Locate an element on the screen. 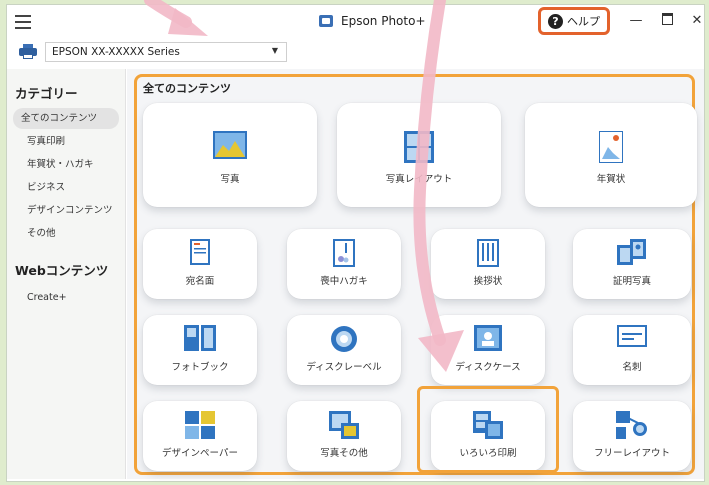  sidebar-item-create-plus: Create+ is located at coordinates (66, 297).